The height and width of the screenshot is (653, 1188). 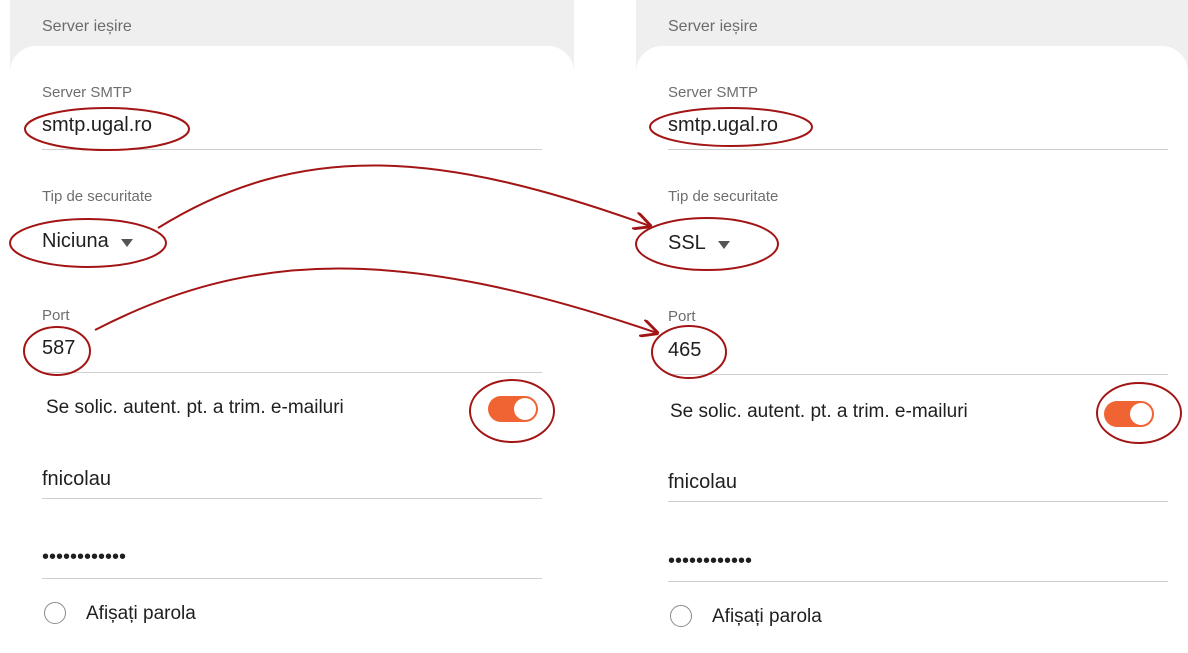 I want to click on security-type-value: SSL, so click(x=687, y=243).